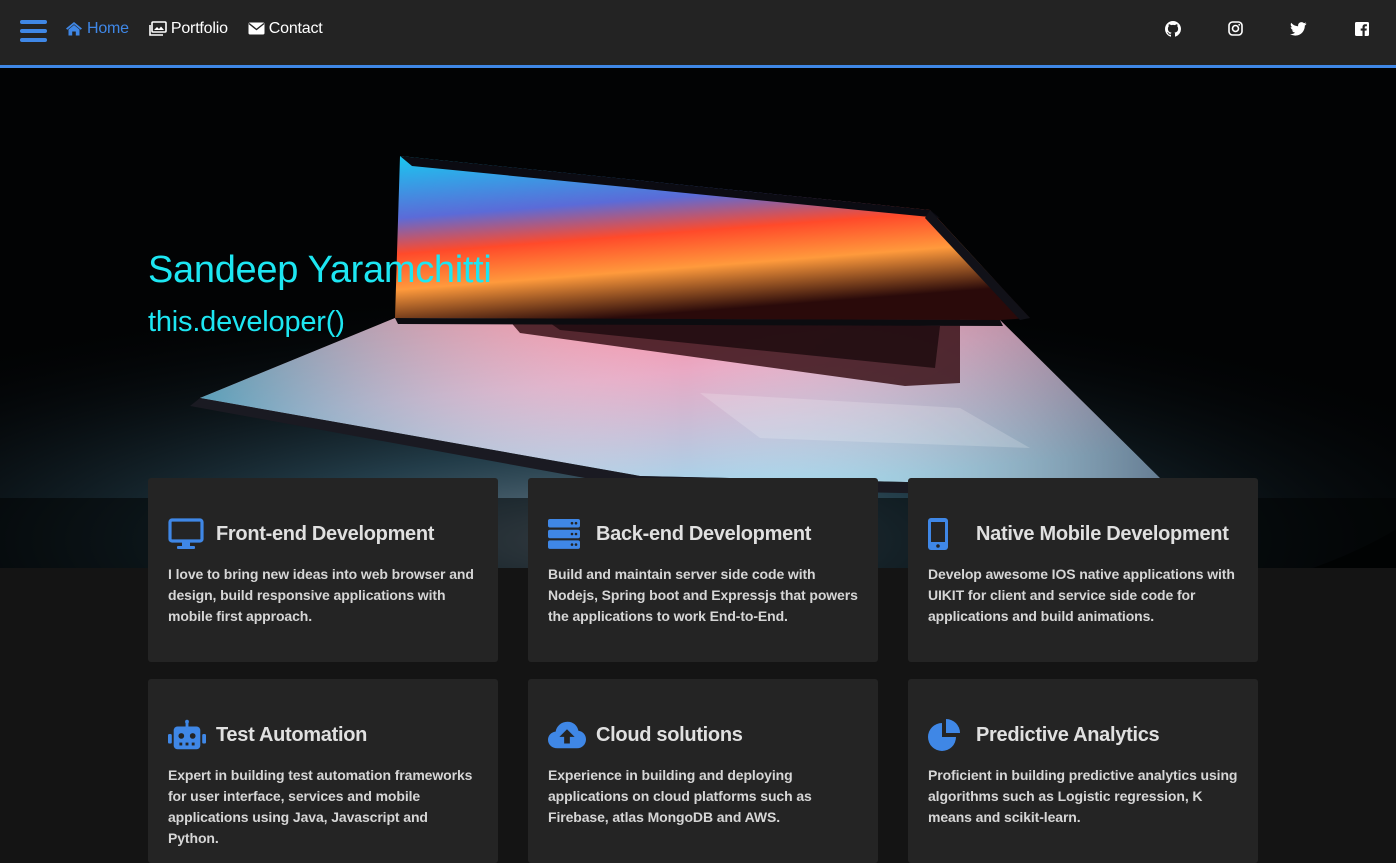  I want to click on card-title: Front-end Development, so click(325, 533).